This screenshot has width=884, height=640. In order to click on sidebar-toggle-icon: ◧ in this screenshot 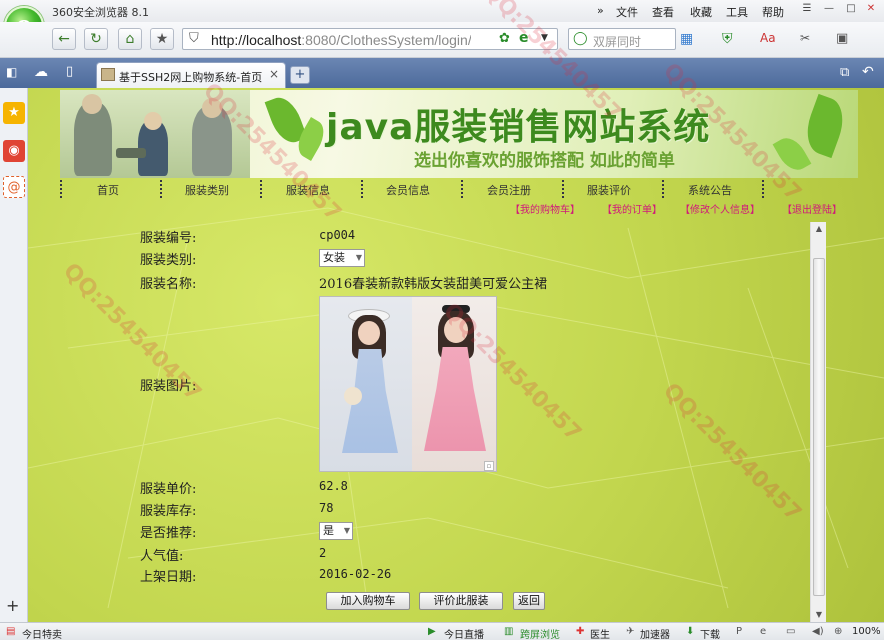, I will do `click(11, 72)`.